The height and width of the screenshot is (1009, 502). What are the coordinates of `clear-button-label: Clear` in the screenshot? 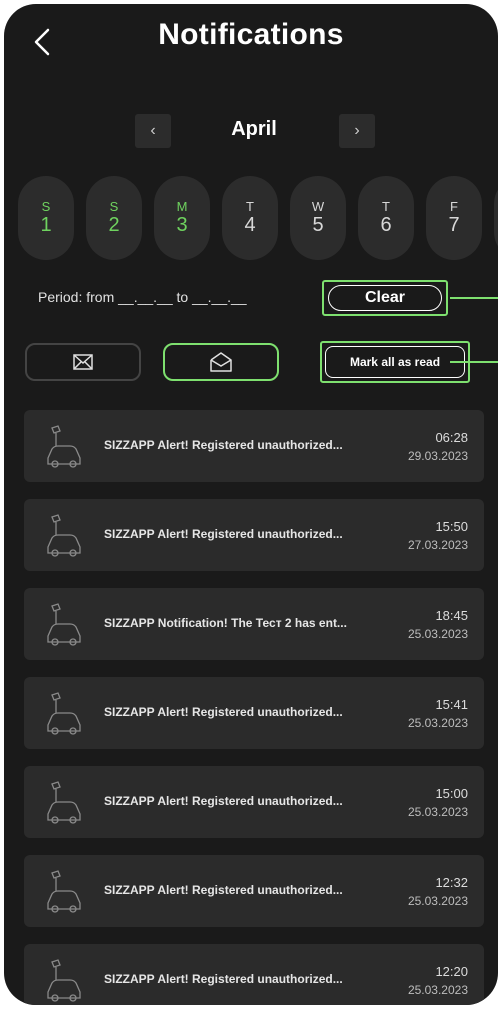 It's located at (385, 298).